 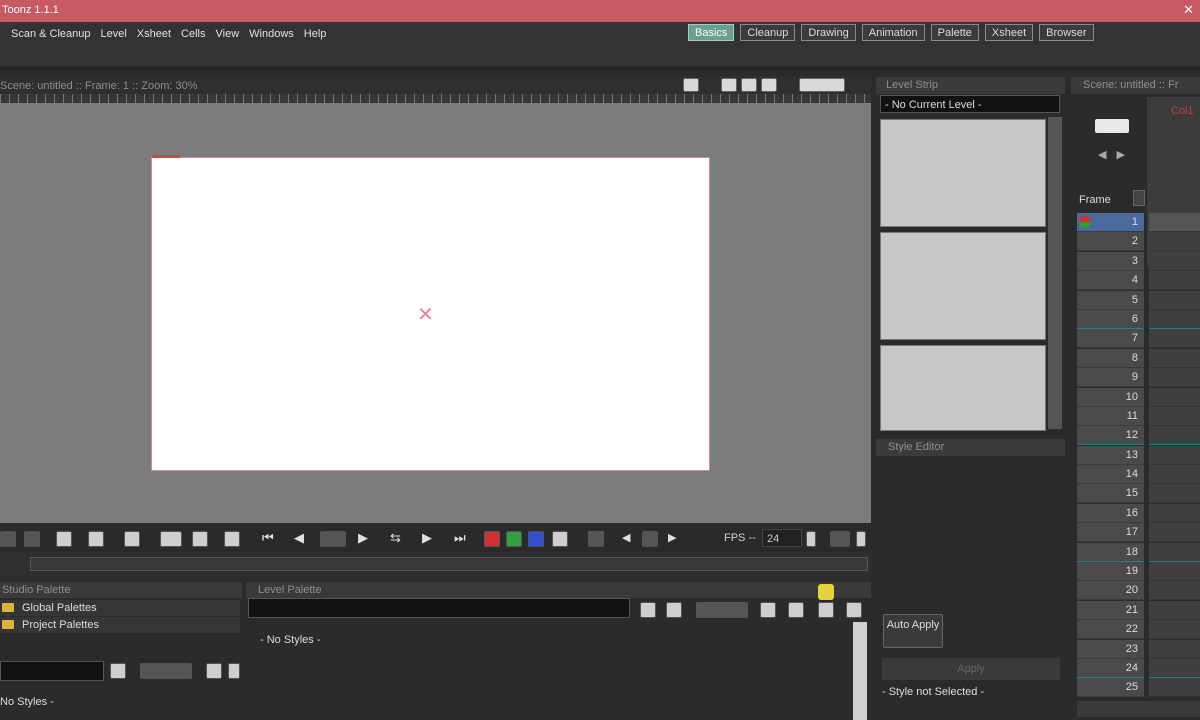 I want to click on apply-button: Apply, so click(x=971, y=669).